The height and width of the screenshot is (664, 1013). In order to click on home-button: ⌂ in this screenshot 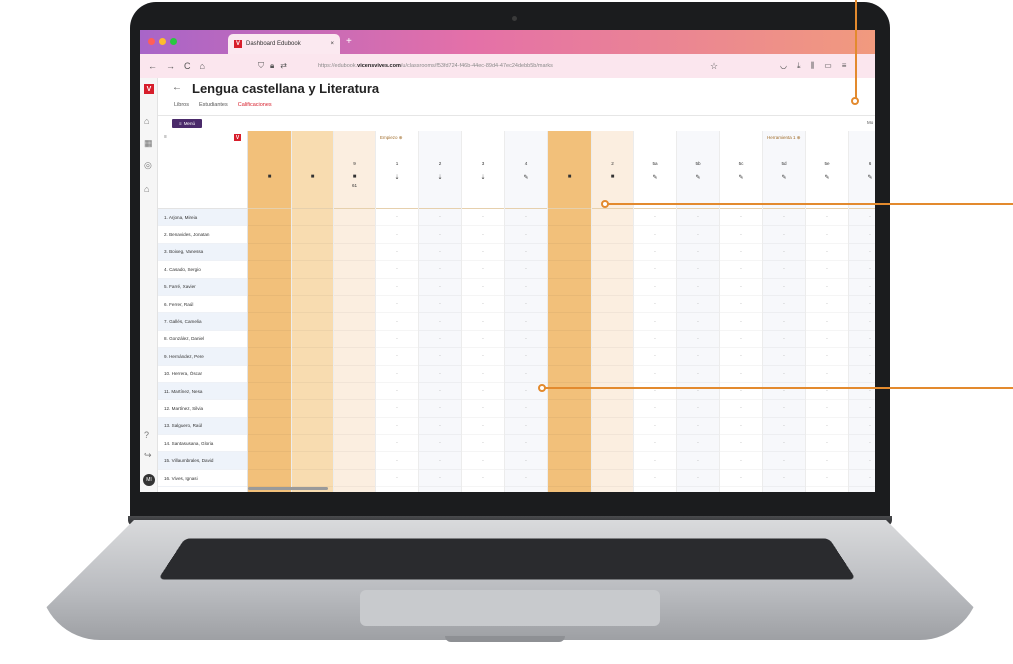, I will do `click(202, 66)`.